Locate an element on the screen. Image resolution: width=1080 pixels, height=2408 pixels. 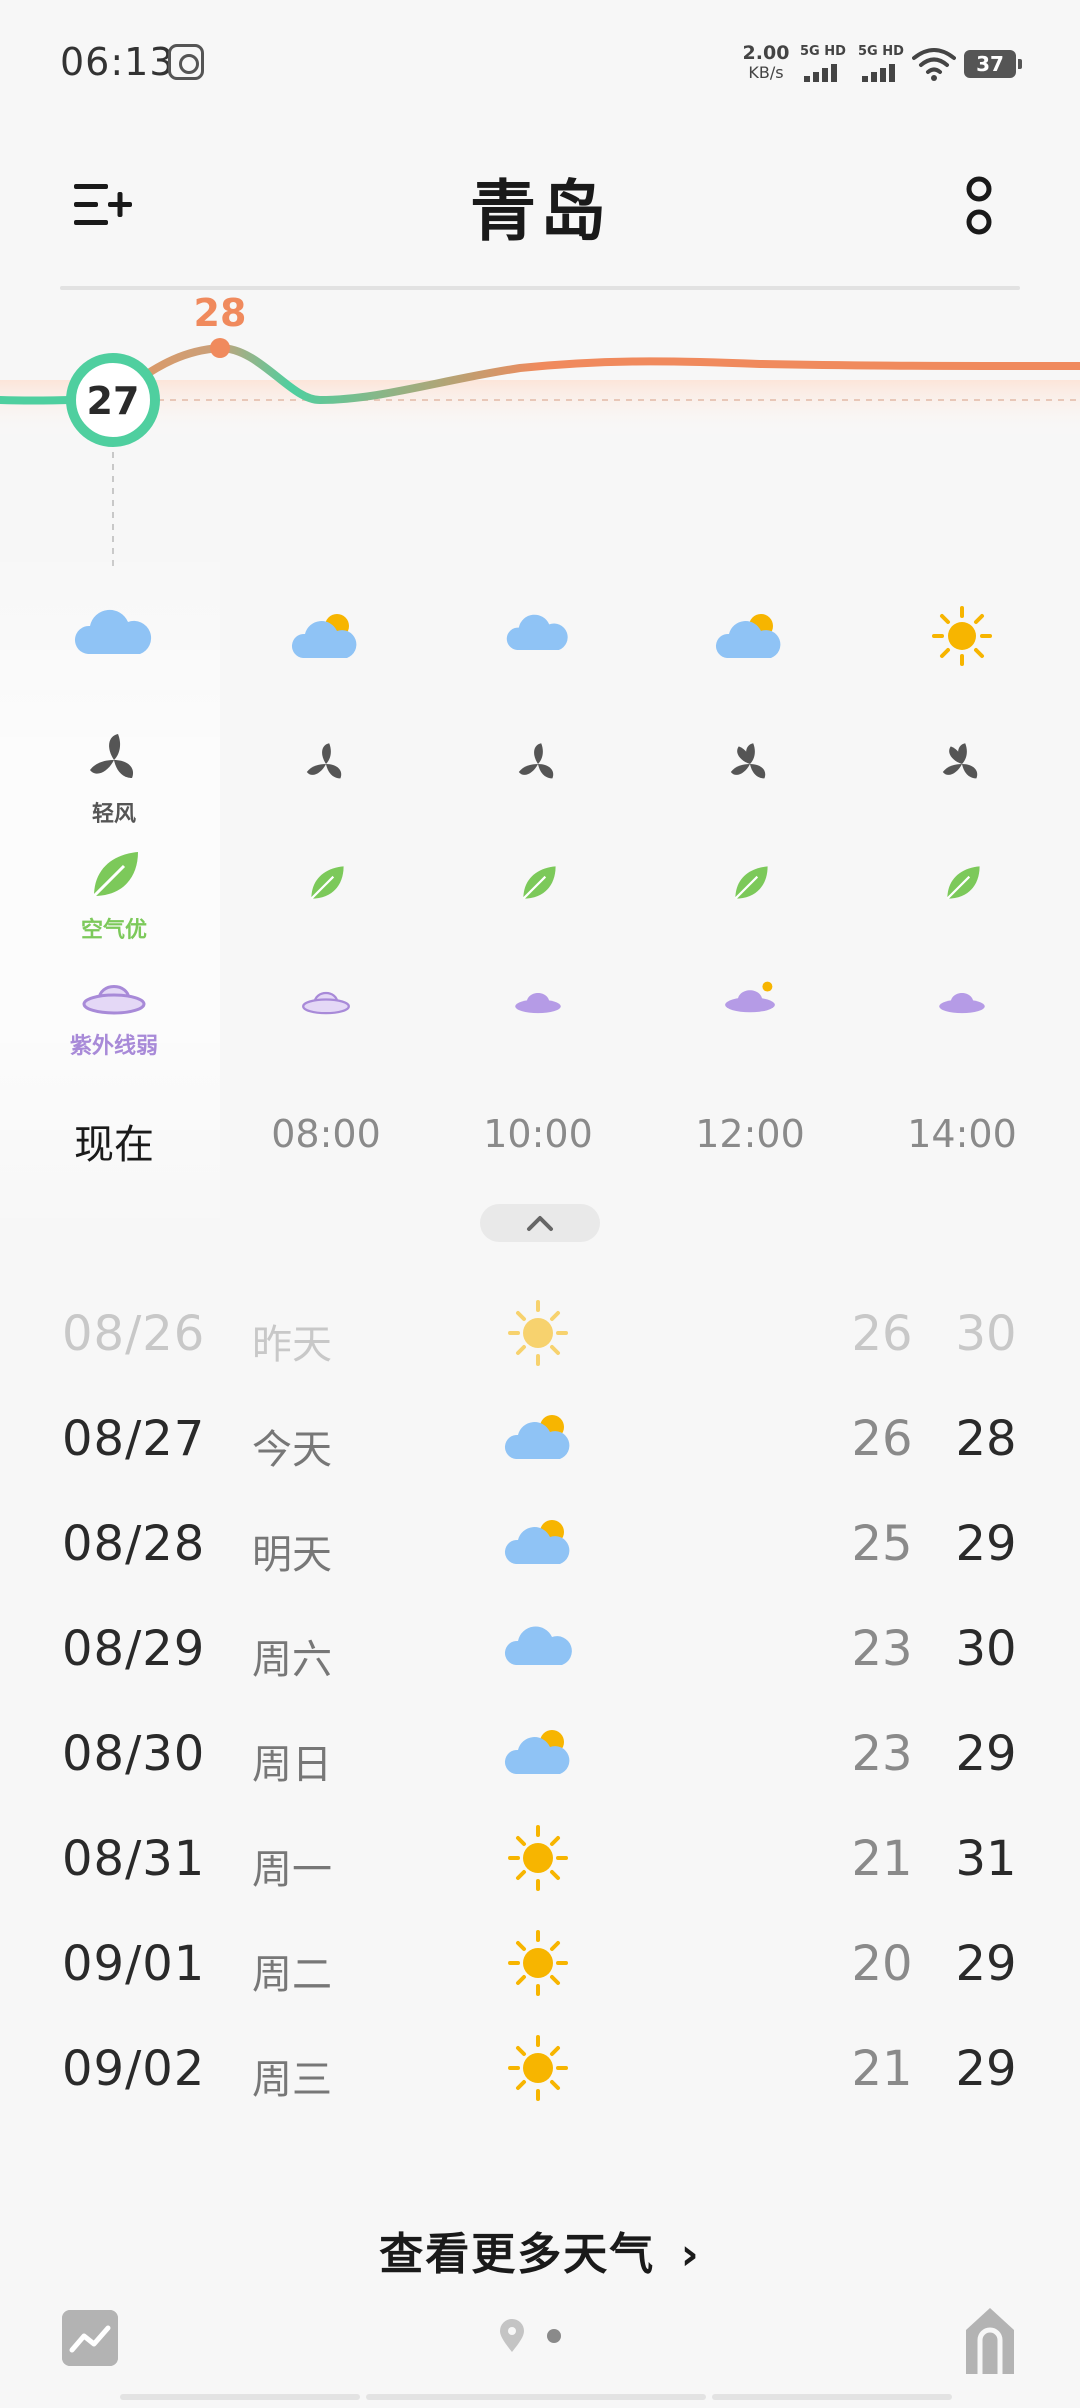
daily-row: 08/26 昨天 26 30 is located at coordinates (540, 1334).